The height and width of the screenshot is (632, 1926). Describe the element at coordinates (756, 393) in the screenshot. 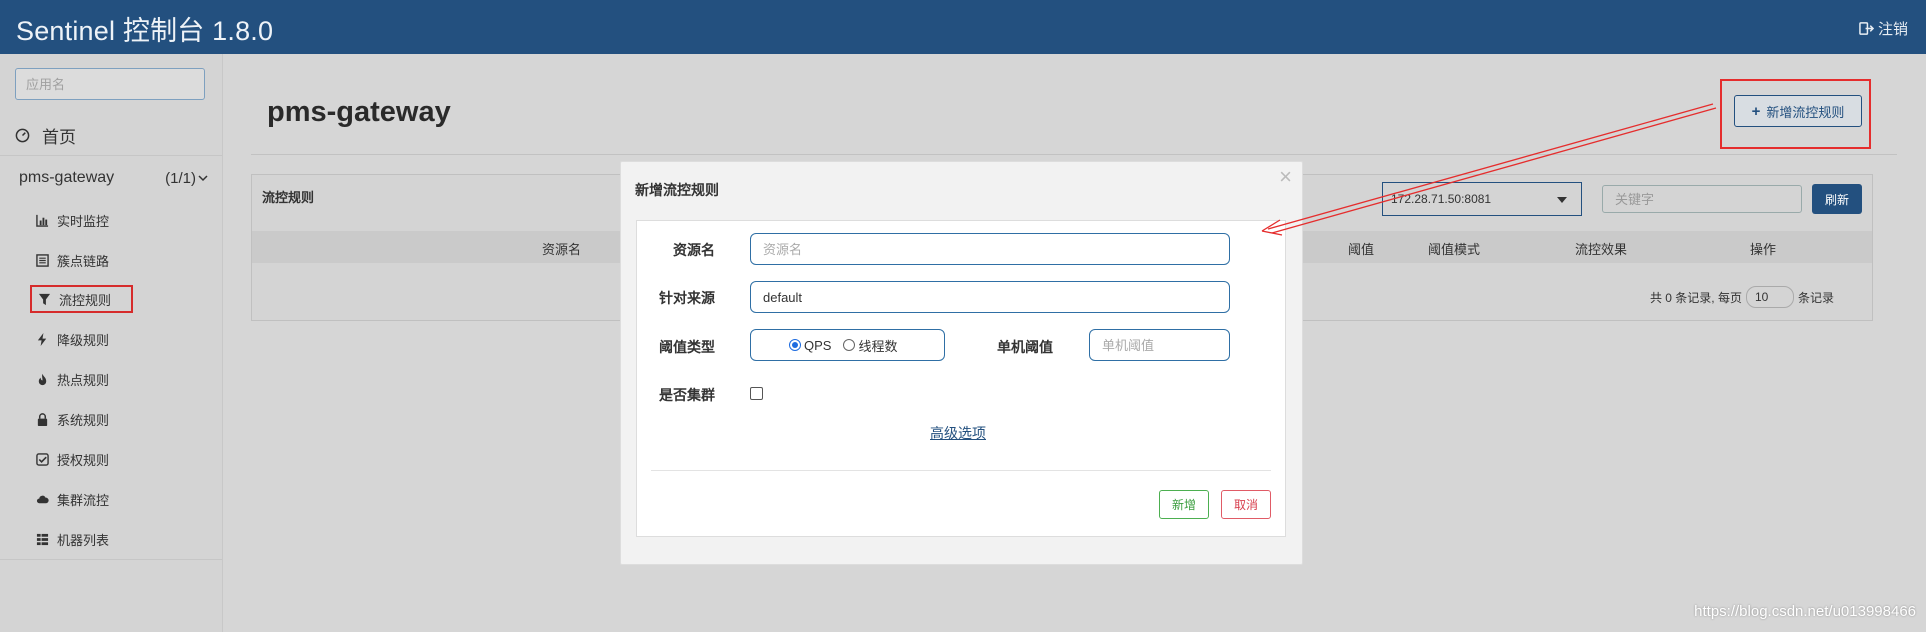

I see `cluster-mode-checkbox` at that location.